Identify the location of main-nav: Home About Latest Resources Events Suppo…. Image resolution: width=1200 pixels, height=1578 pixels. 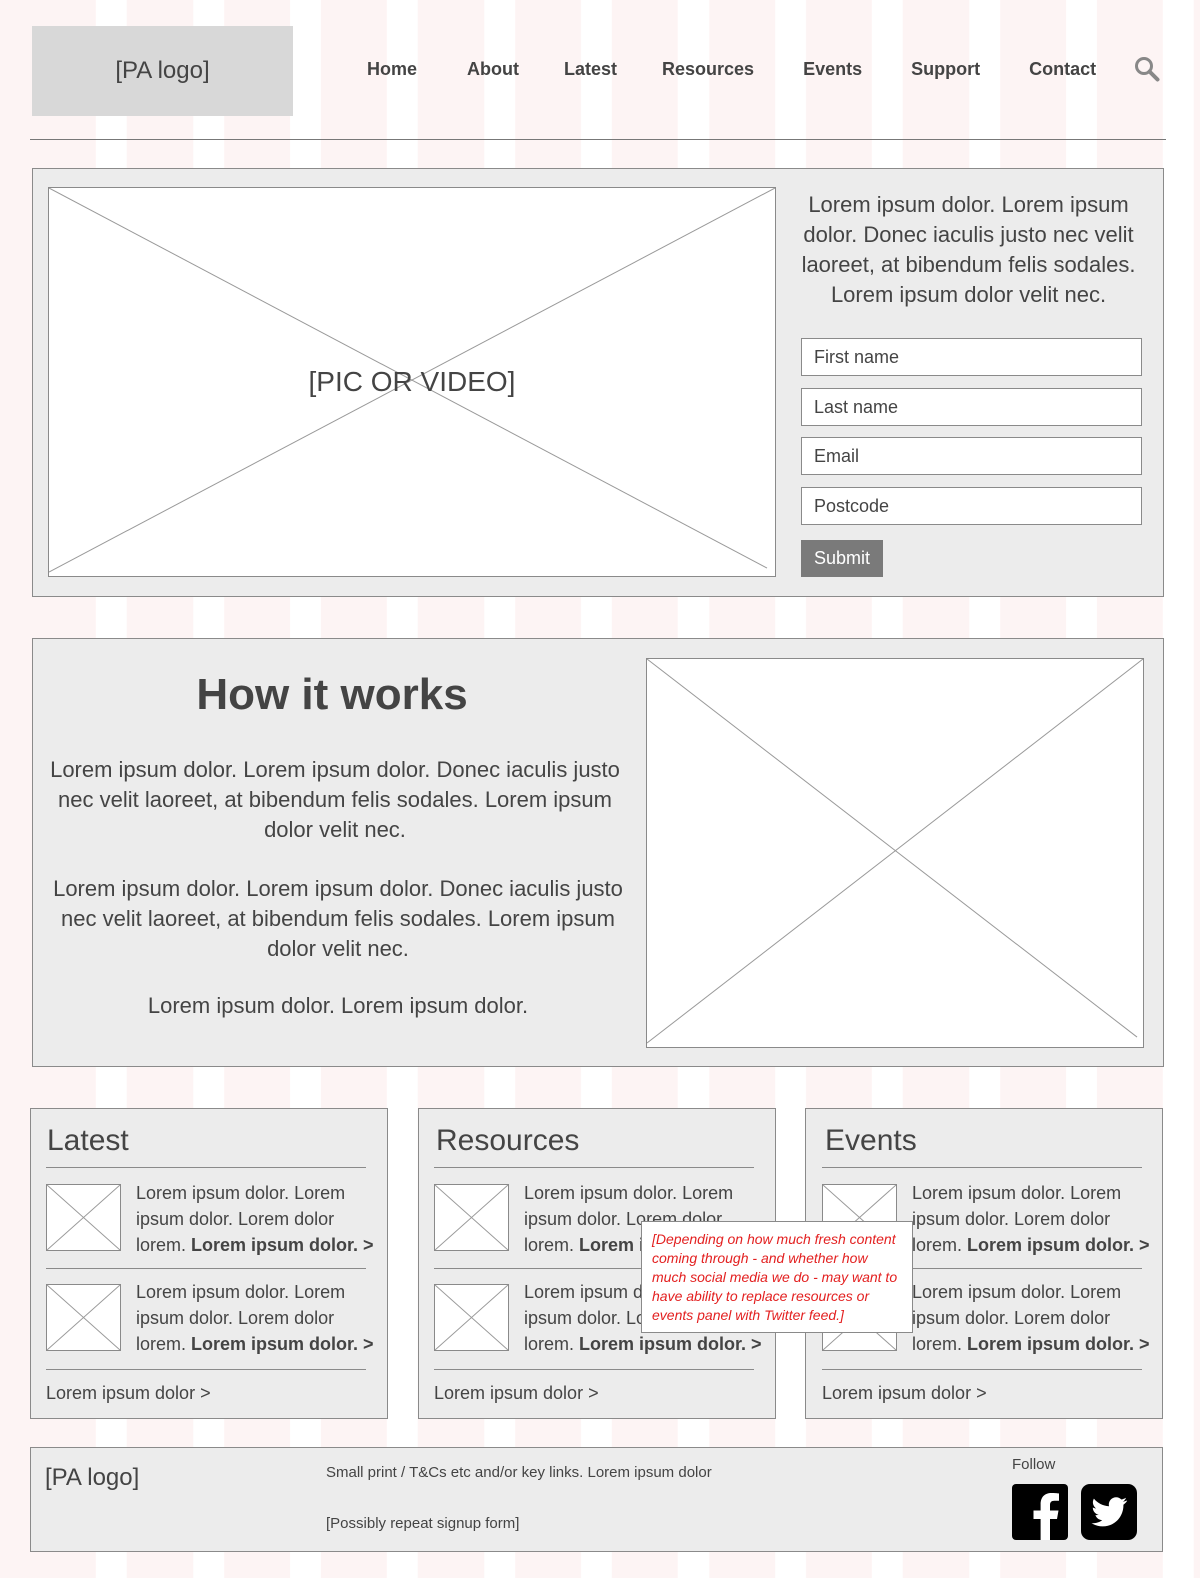
(720, 69).